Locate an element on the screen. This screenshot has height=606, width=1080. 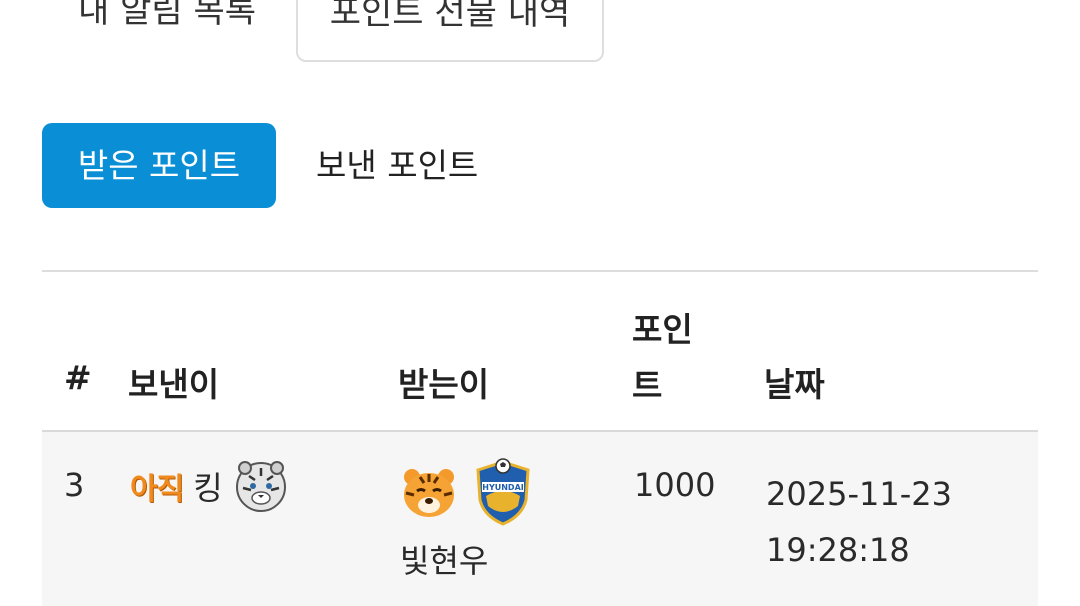
header-receiver: 받는이 is located at coordinates (444, 384).